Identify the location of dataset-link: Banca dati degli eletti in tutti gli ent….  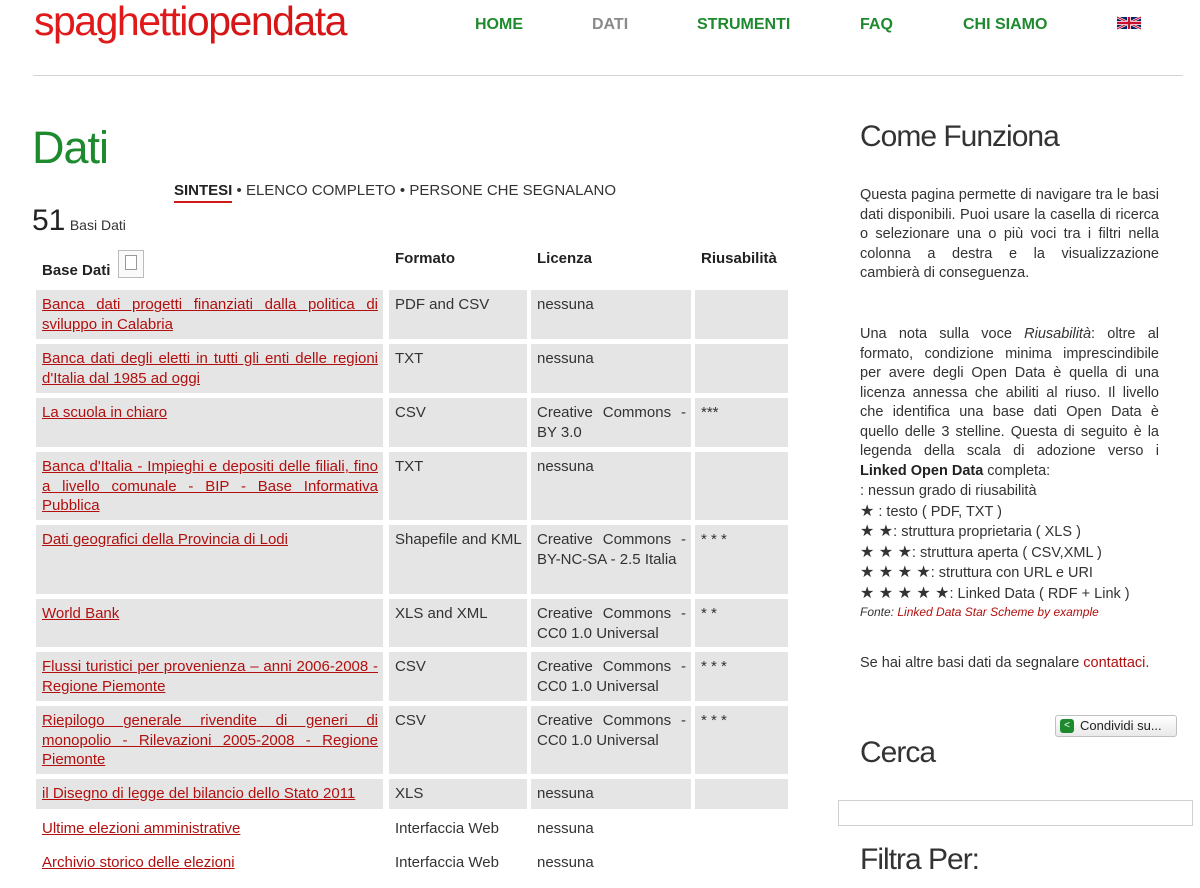
(210, 368).